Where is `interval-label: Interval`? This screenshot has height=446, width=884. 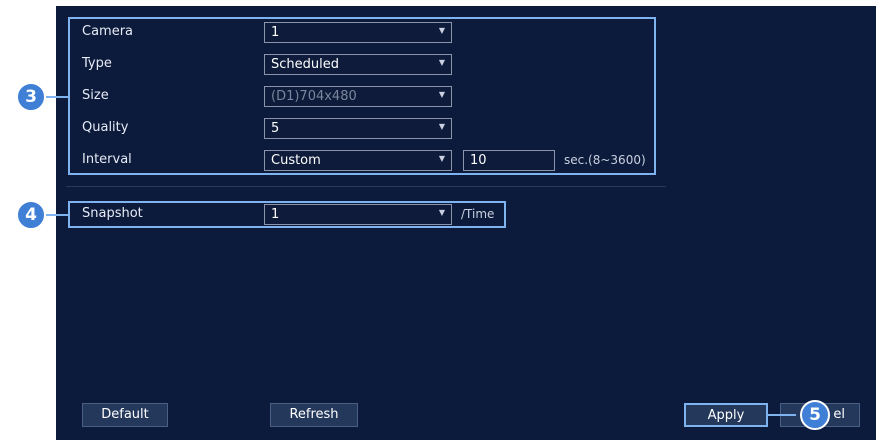 interval-label: Interval is located at coordinates (107, 159).